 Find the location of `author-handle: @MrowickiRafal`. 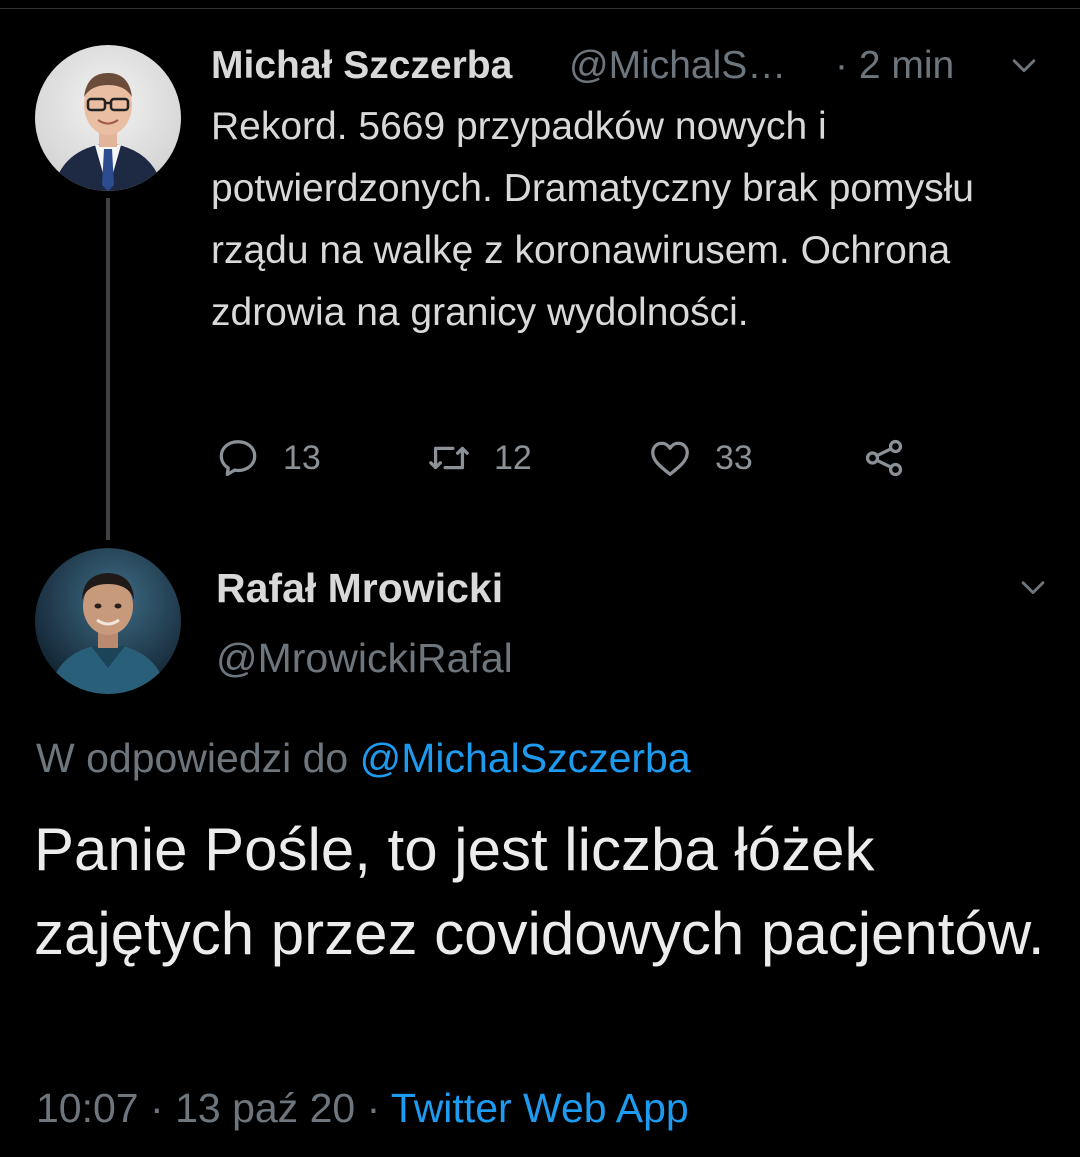

author-handle: @MrowickiRafal is located at coordinates (364, 658).